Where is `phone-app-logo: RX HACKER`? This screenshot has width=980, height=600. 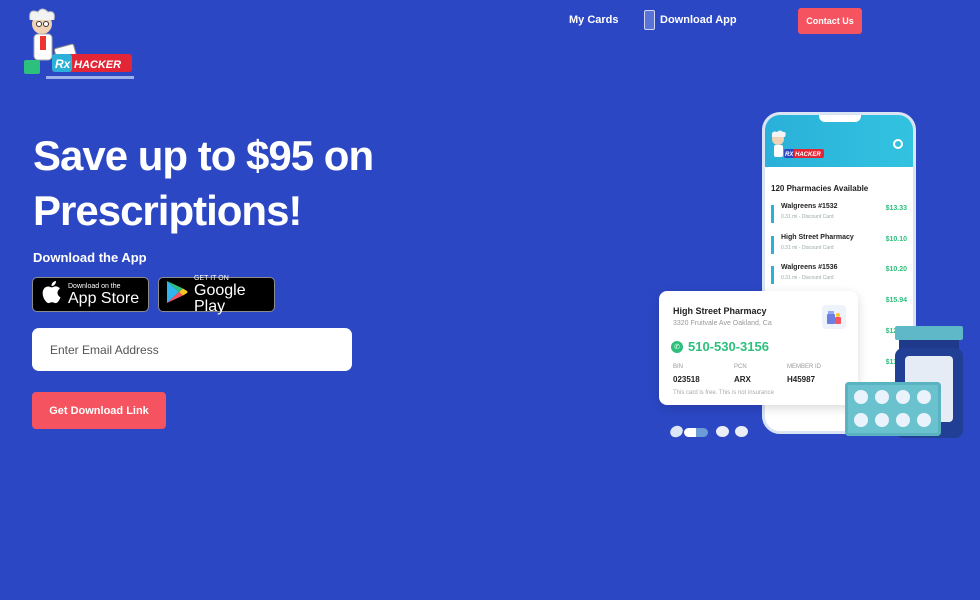 phone-app-logo: RX HACKER is located at coordinates (797, 144).